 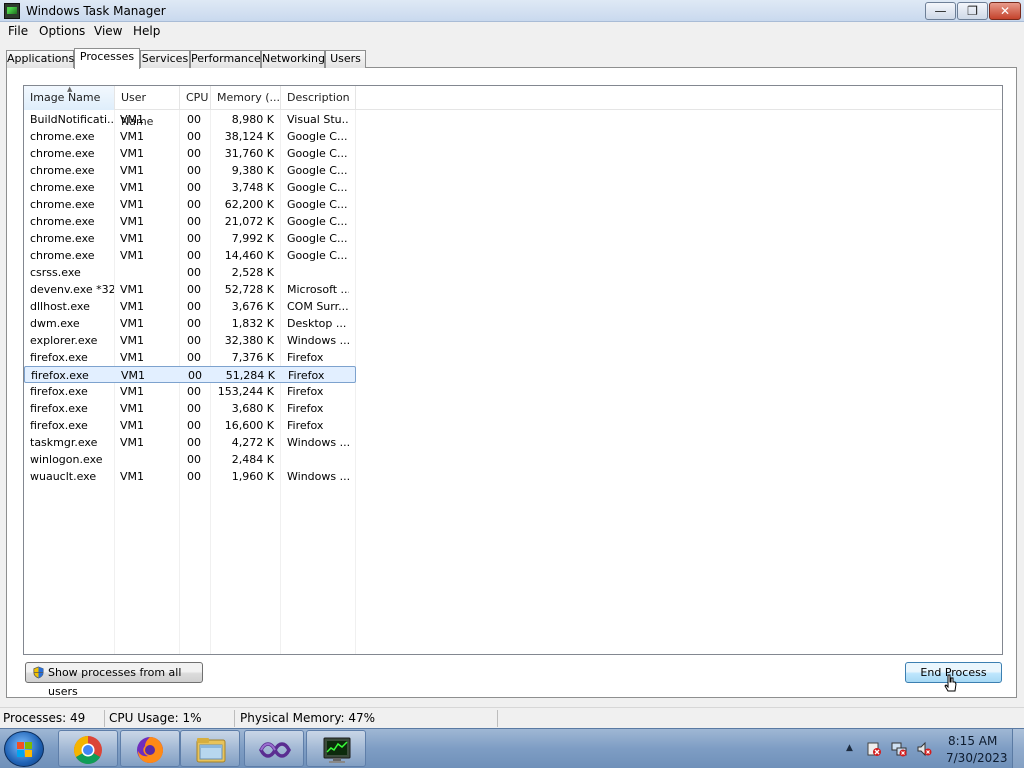 I want to click on process-memory-cell: 21,072 K, so click(x=249, y=221).